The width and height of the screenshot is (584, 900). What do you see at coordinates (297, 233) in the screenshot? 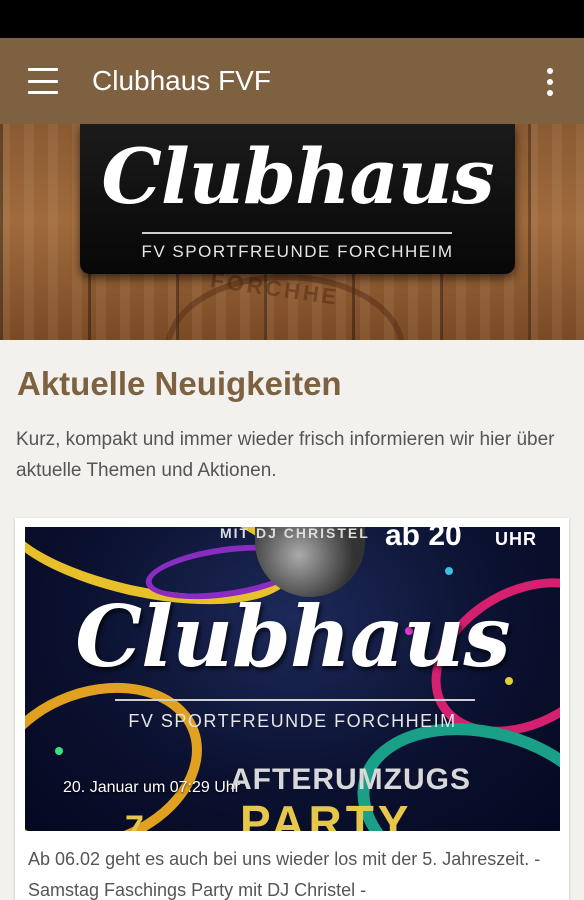
I see `banner-divider` at bounding box center [297, 233].